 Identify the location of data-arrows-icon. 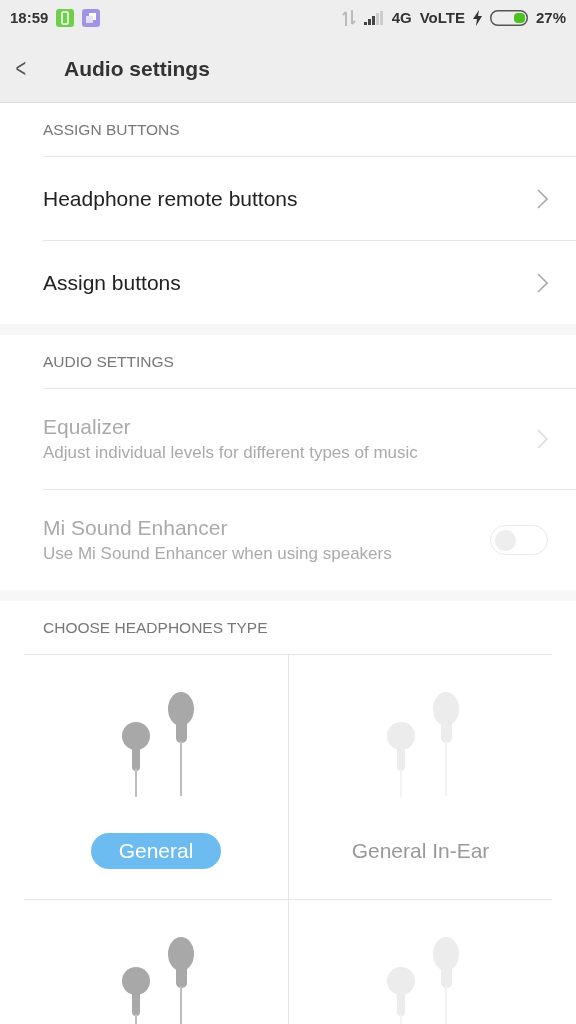
(348, 17).